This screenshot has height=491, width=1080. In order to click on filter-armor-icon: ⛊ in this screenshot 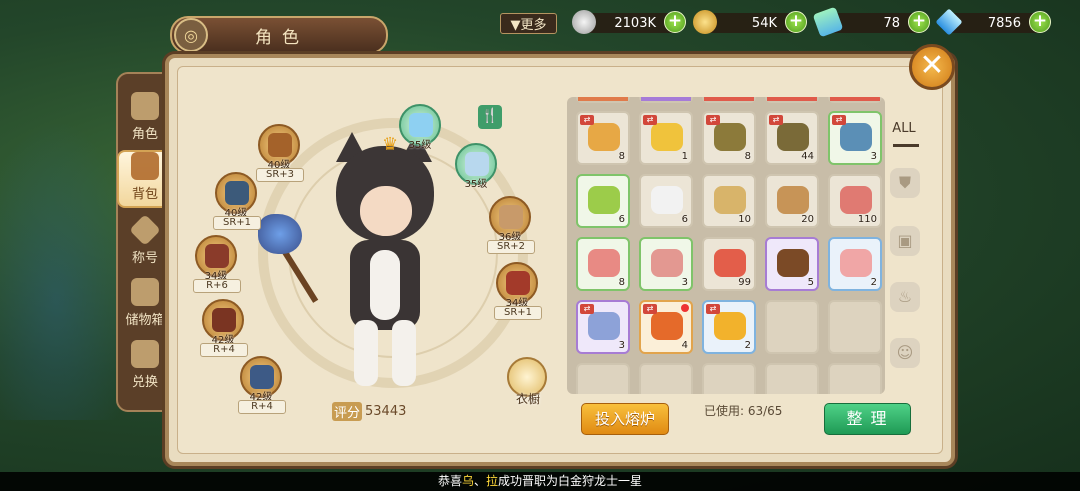, I will do `click(905, 183)`.